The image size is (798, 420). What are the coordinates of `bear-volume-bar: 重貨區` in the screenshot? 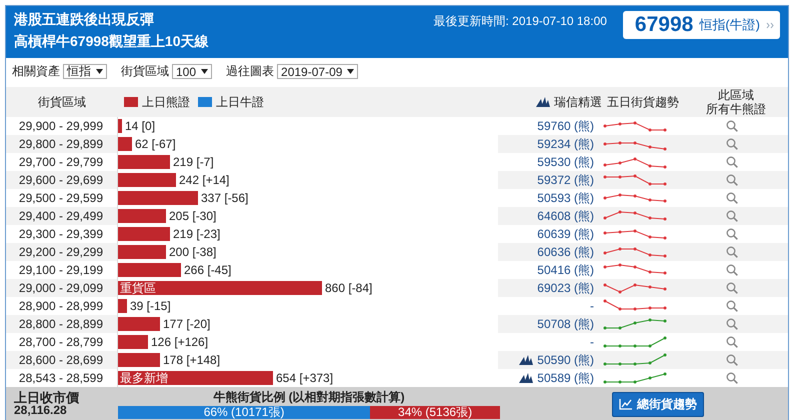 It's located at (220, 288).